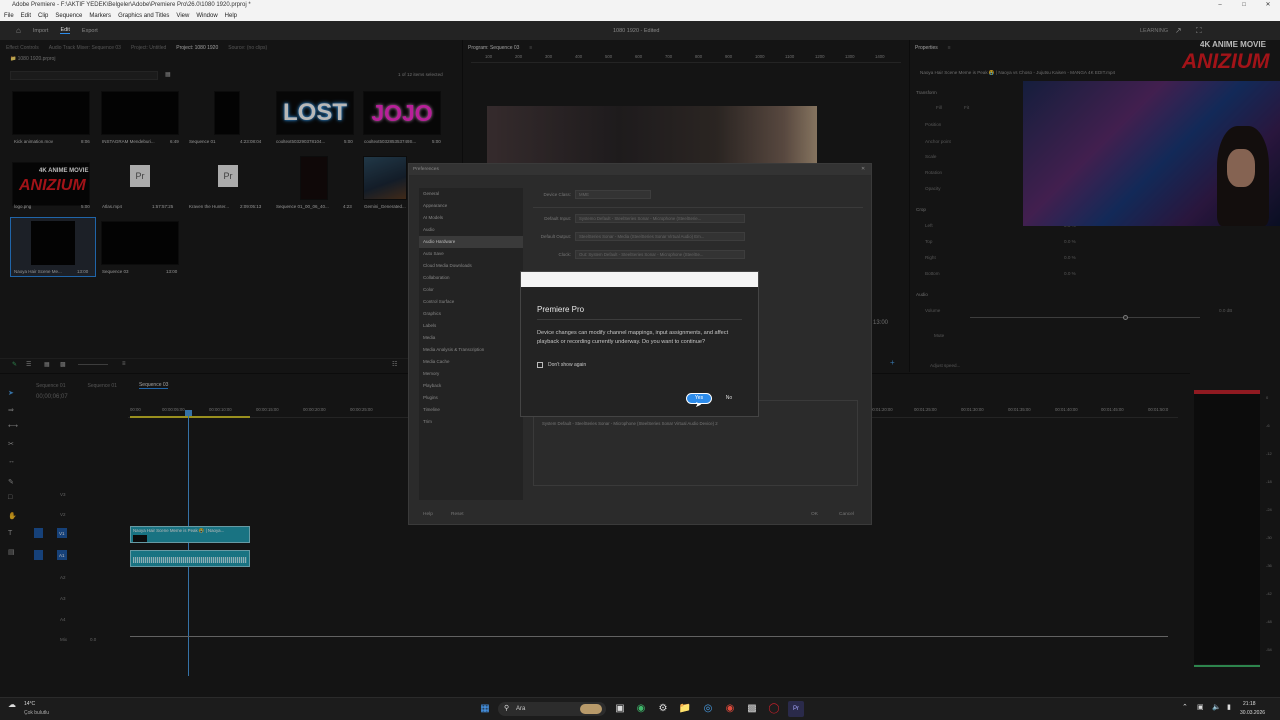 The height and width of the screenshot is (720, 1280). I want to click on tab-import: Import, so click(41, 31).